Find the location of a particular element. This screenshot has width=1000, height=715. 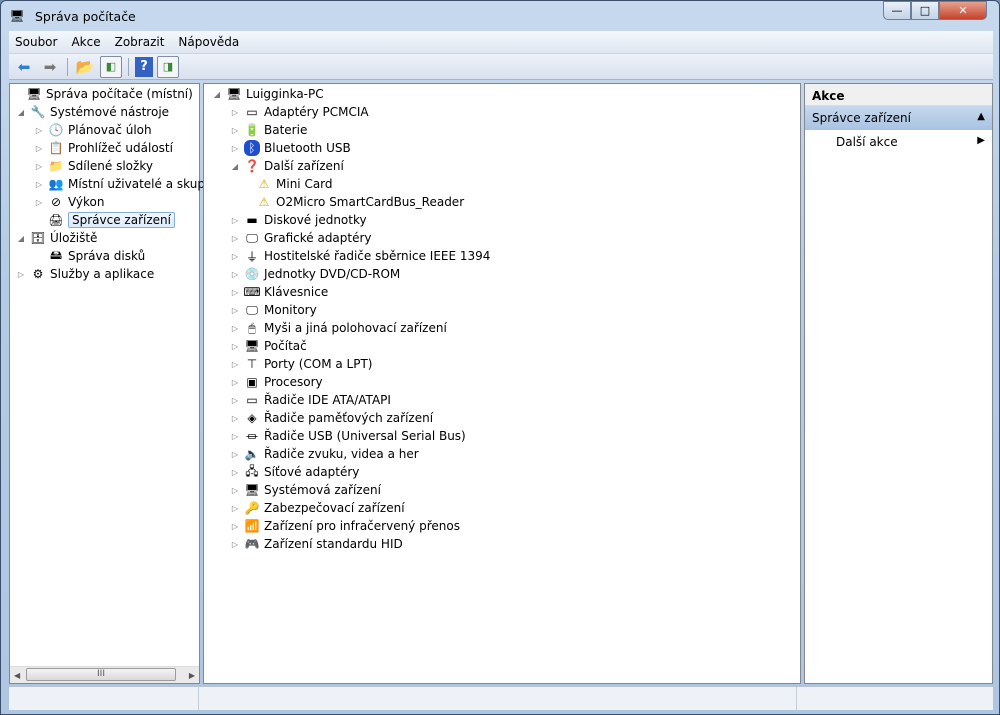

up-folder-icon: 📂 is located at coordinates (85, 67).